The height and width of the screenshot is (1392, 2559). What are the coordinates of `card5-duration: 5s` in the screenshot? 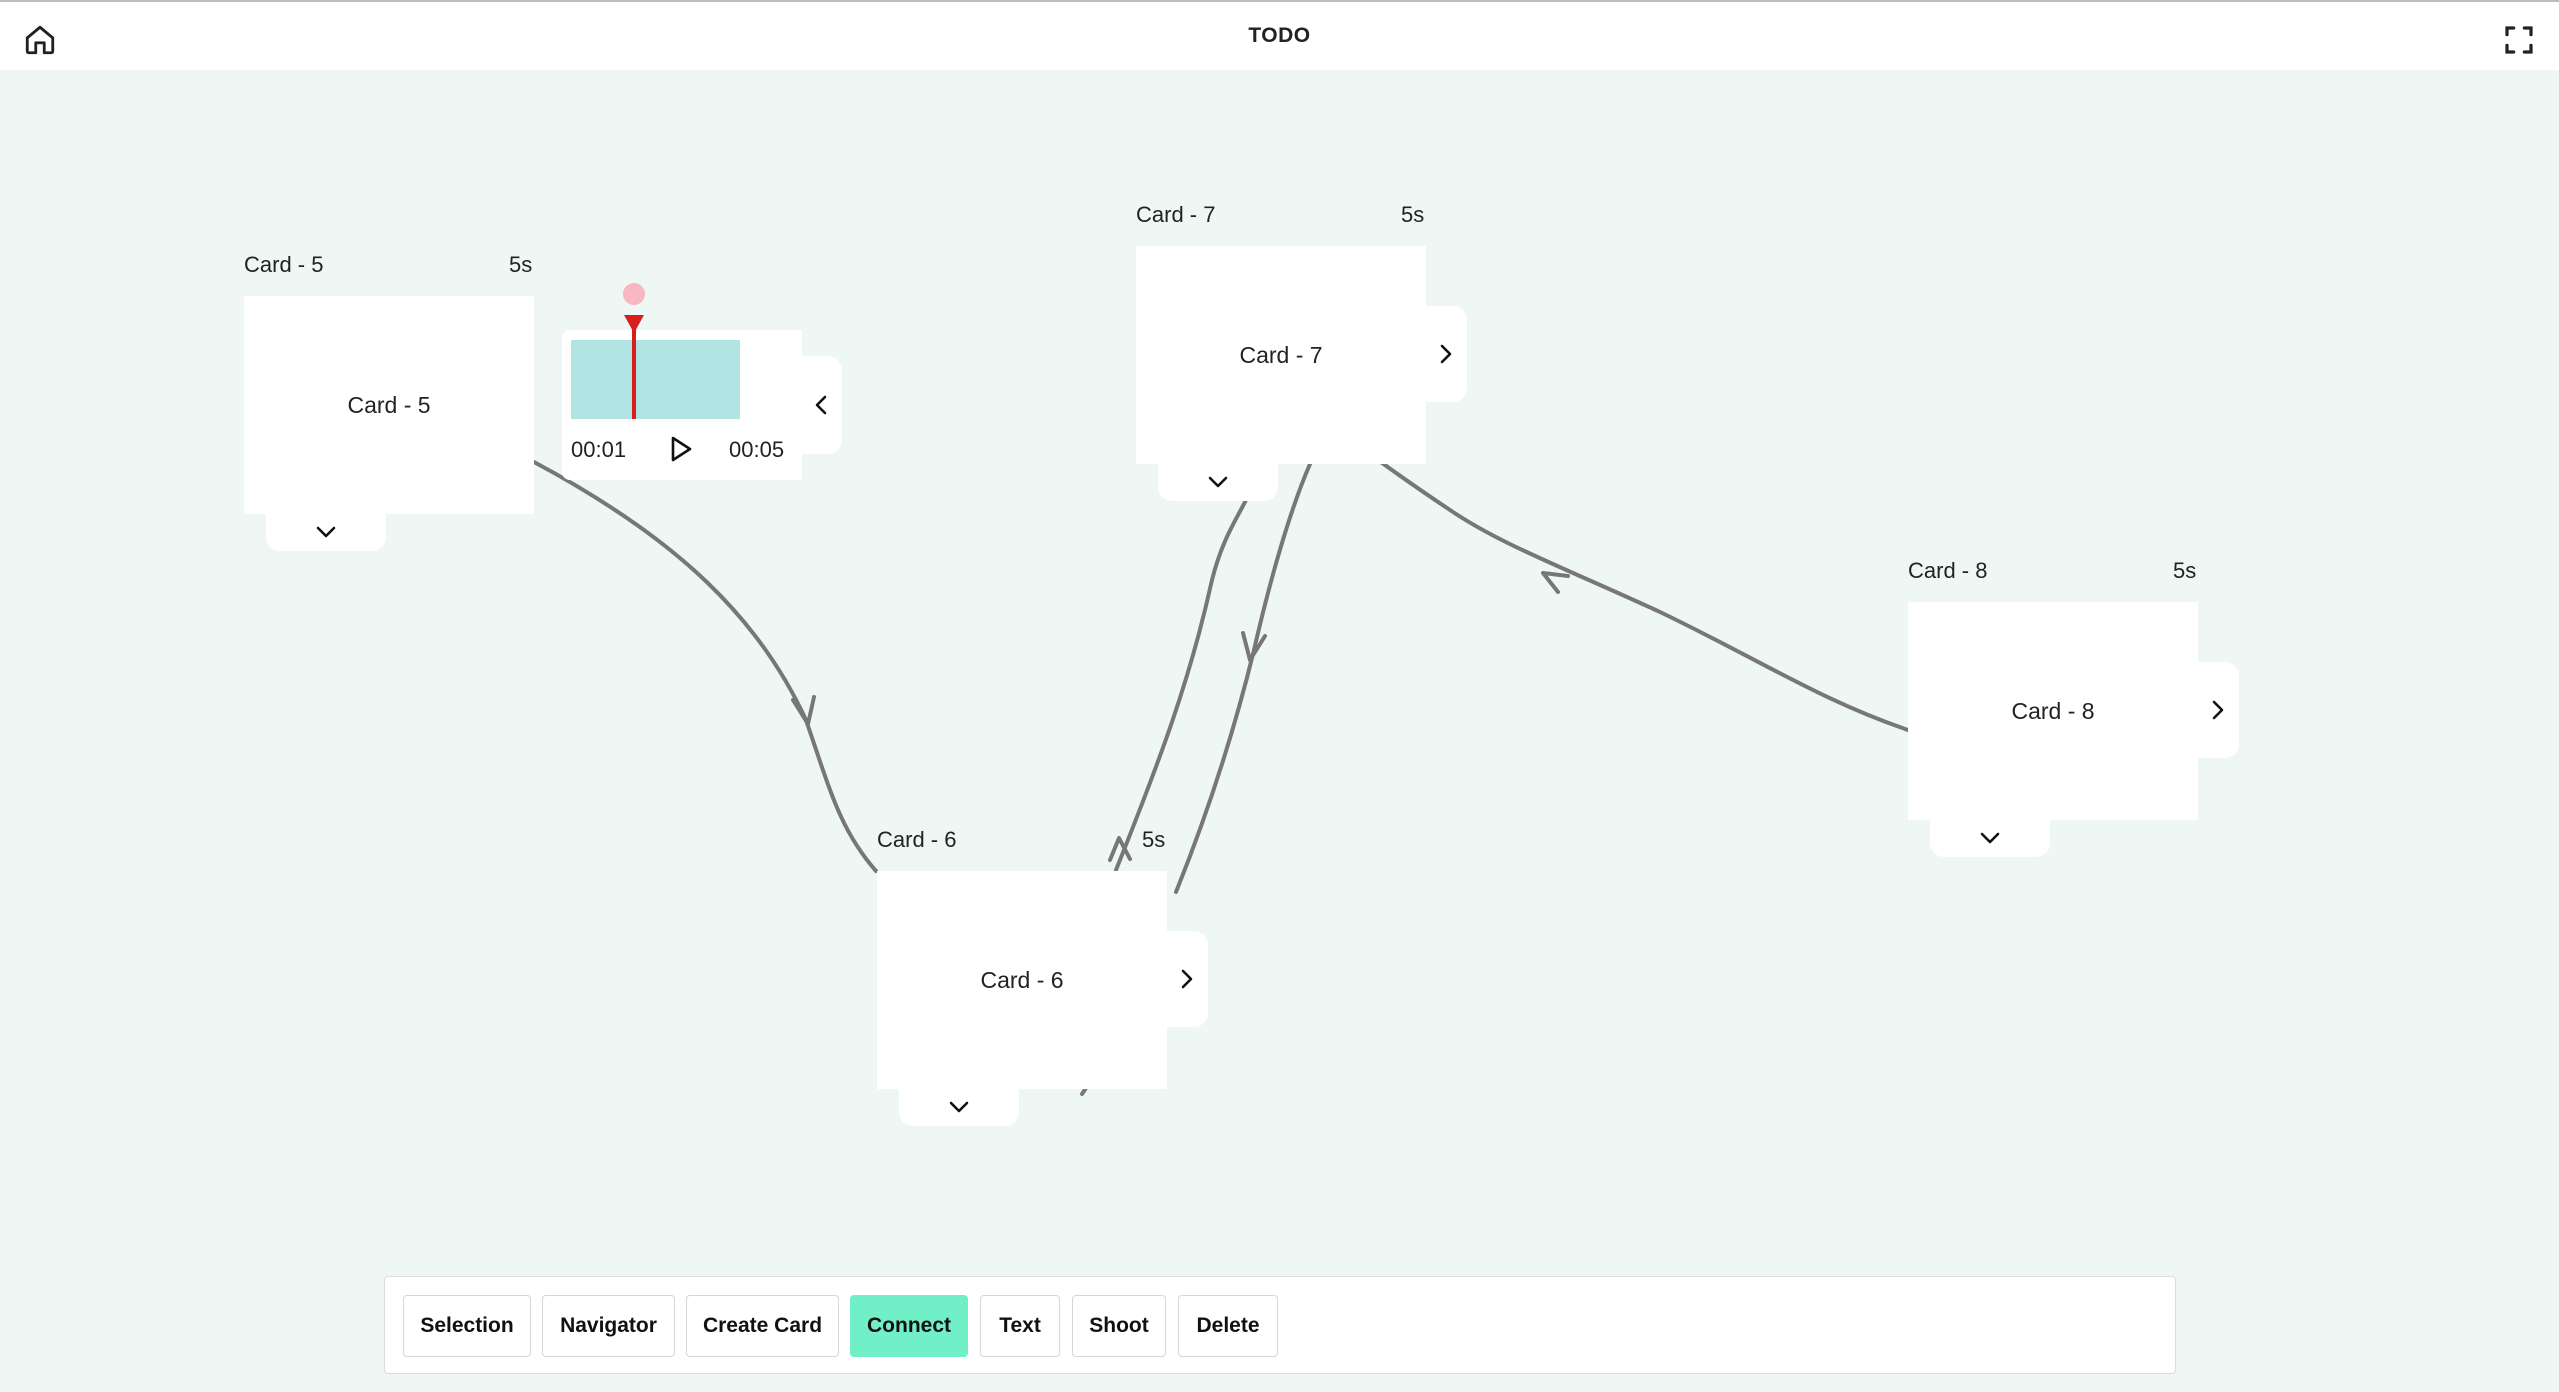 It's located at (521, 264).